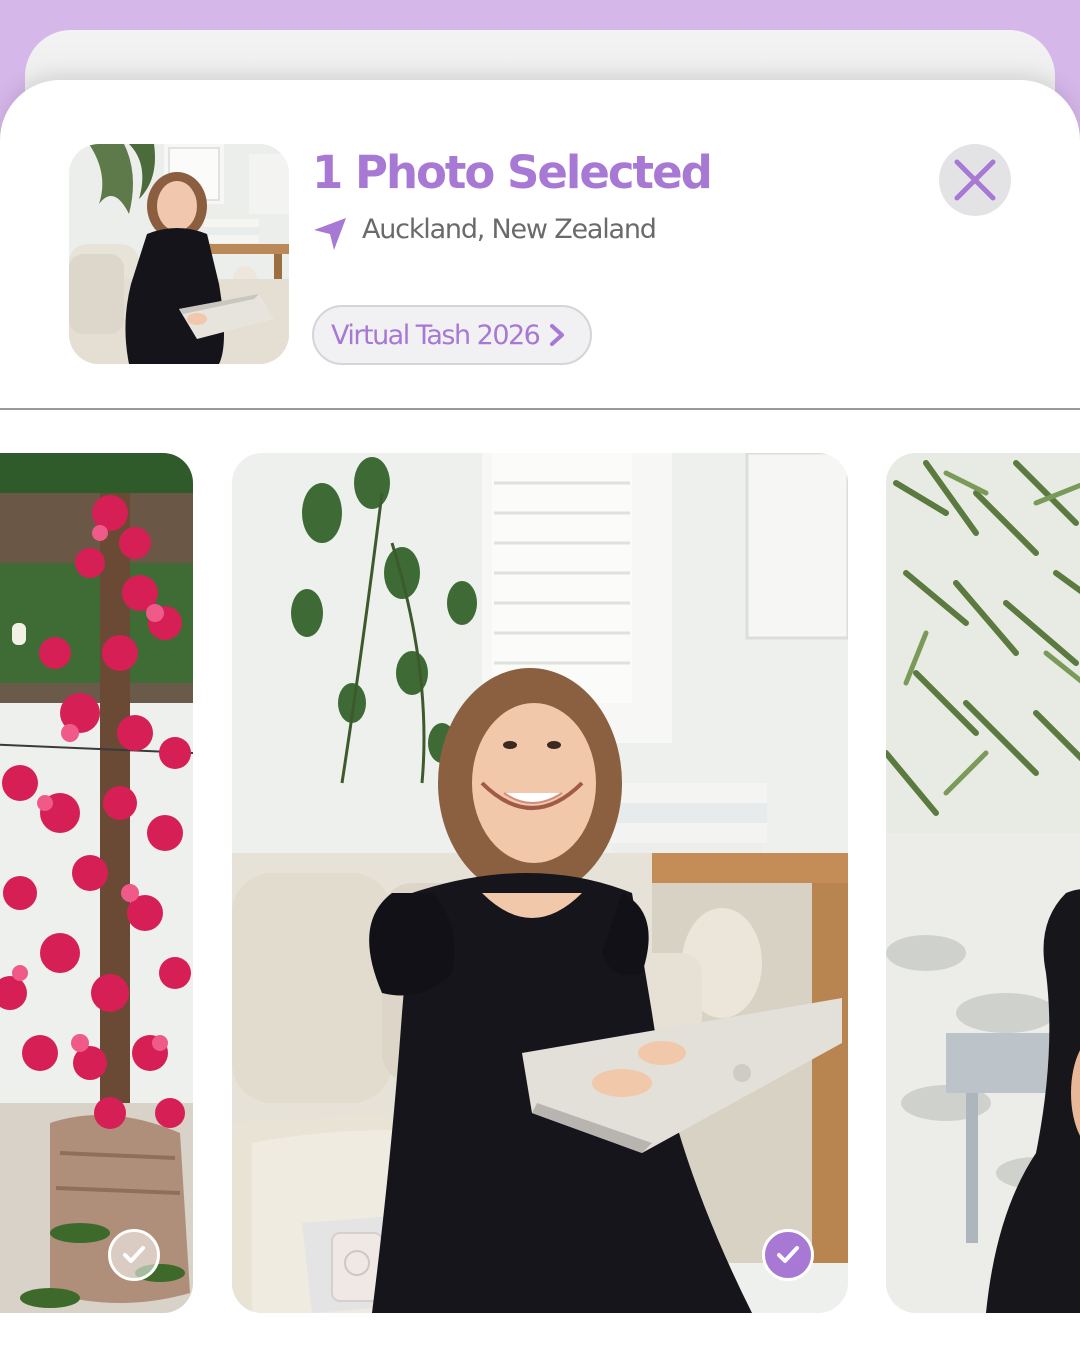  Describe the element at coordinates (436, 335) in the screenshot. I see `album-label: Virtual Tash 2026` at that location.